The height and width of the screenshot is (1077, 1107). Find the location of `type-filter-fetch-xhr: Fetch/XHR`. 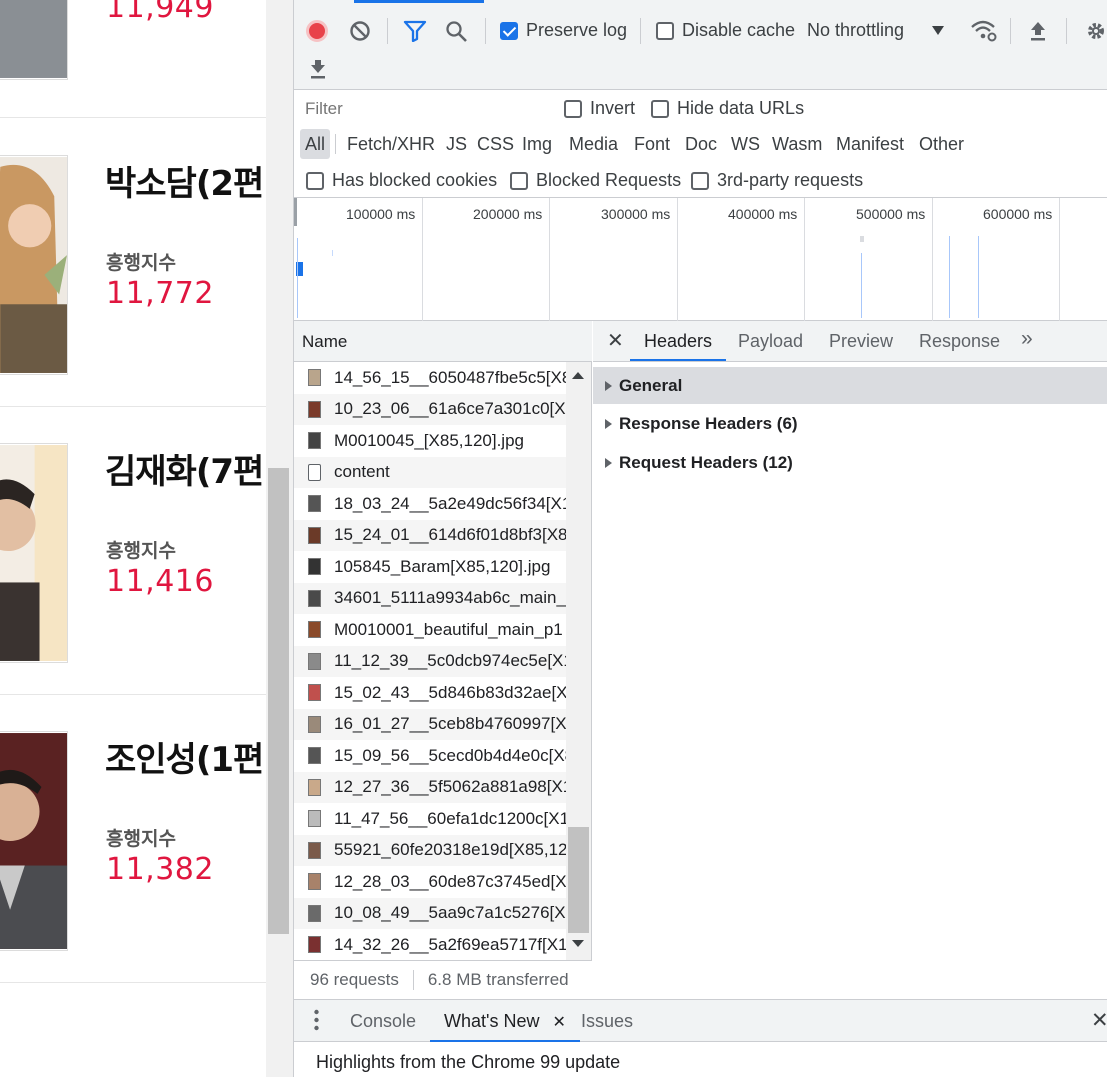

type-filter-fetch-xhr: Fetch/XHR is located at coordinates (391, 144).